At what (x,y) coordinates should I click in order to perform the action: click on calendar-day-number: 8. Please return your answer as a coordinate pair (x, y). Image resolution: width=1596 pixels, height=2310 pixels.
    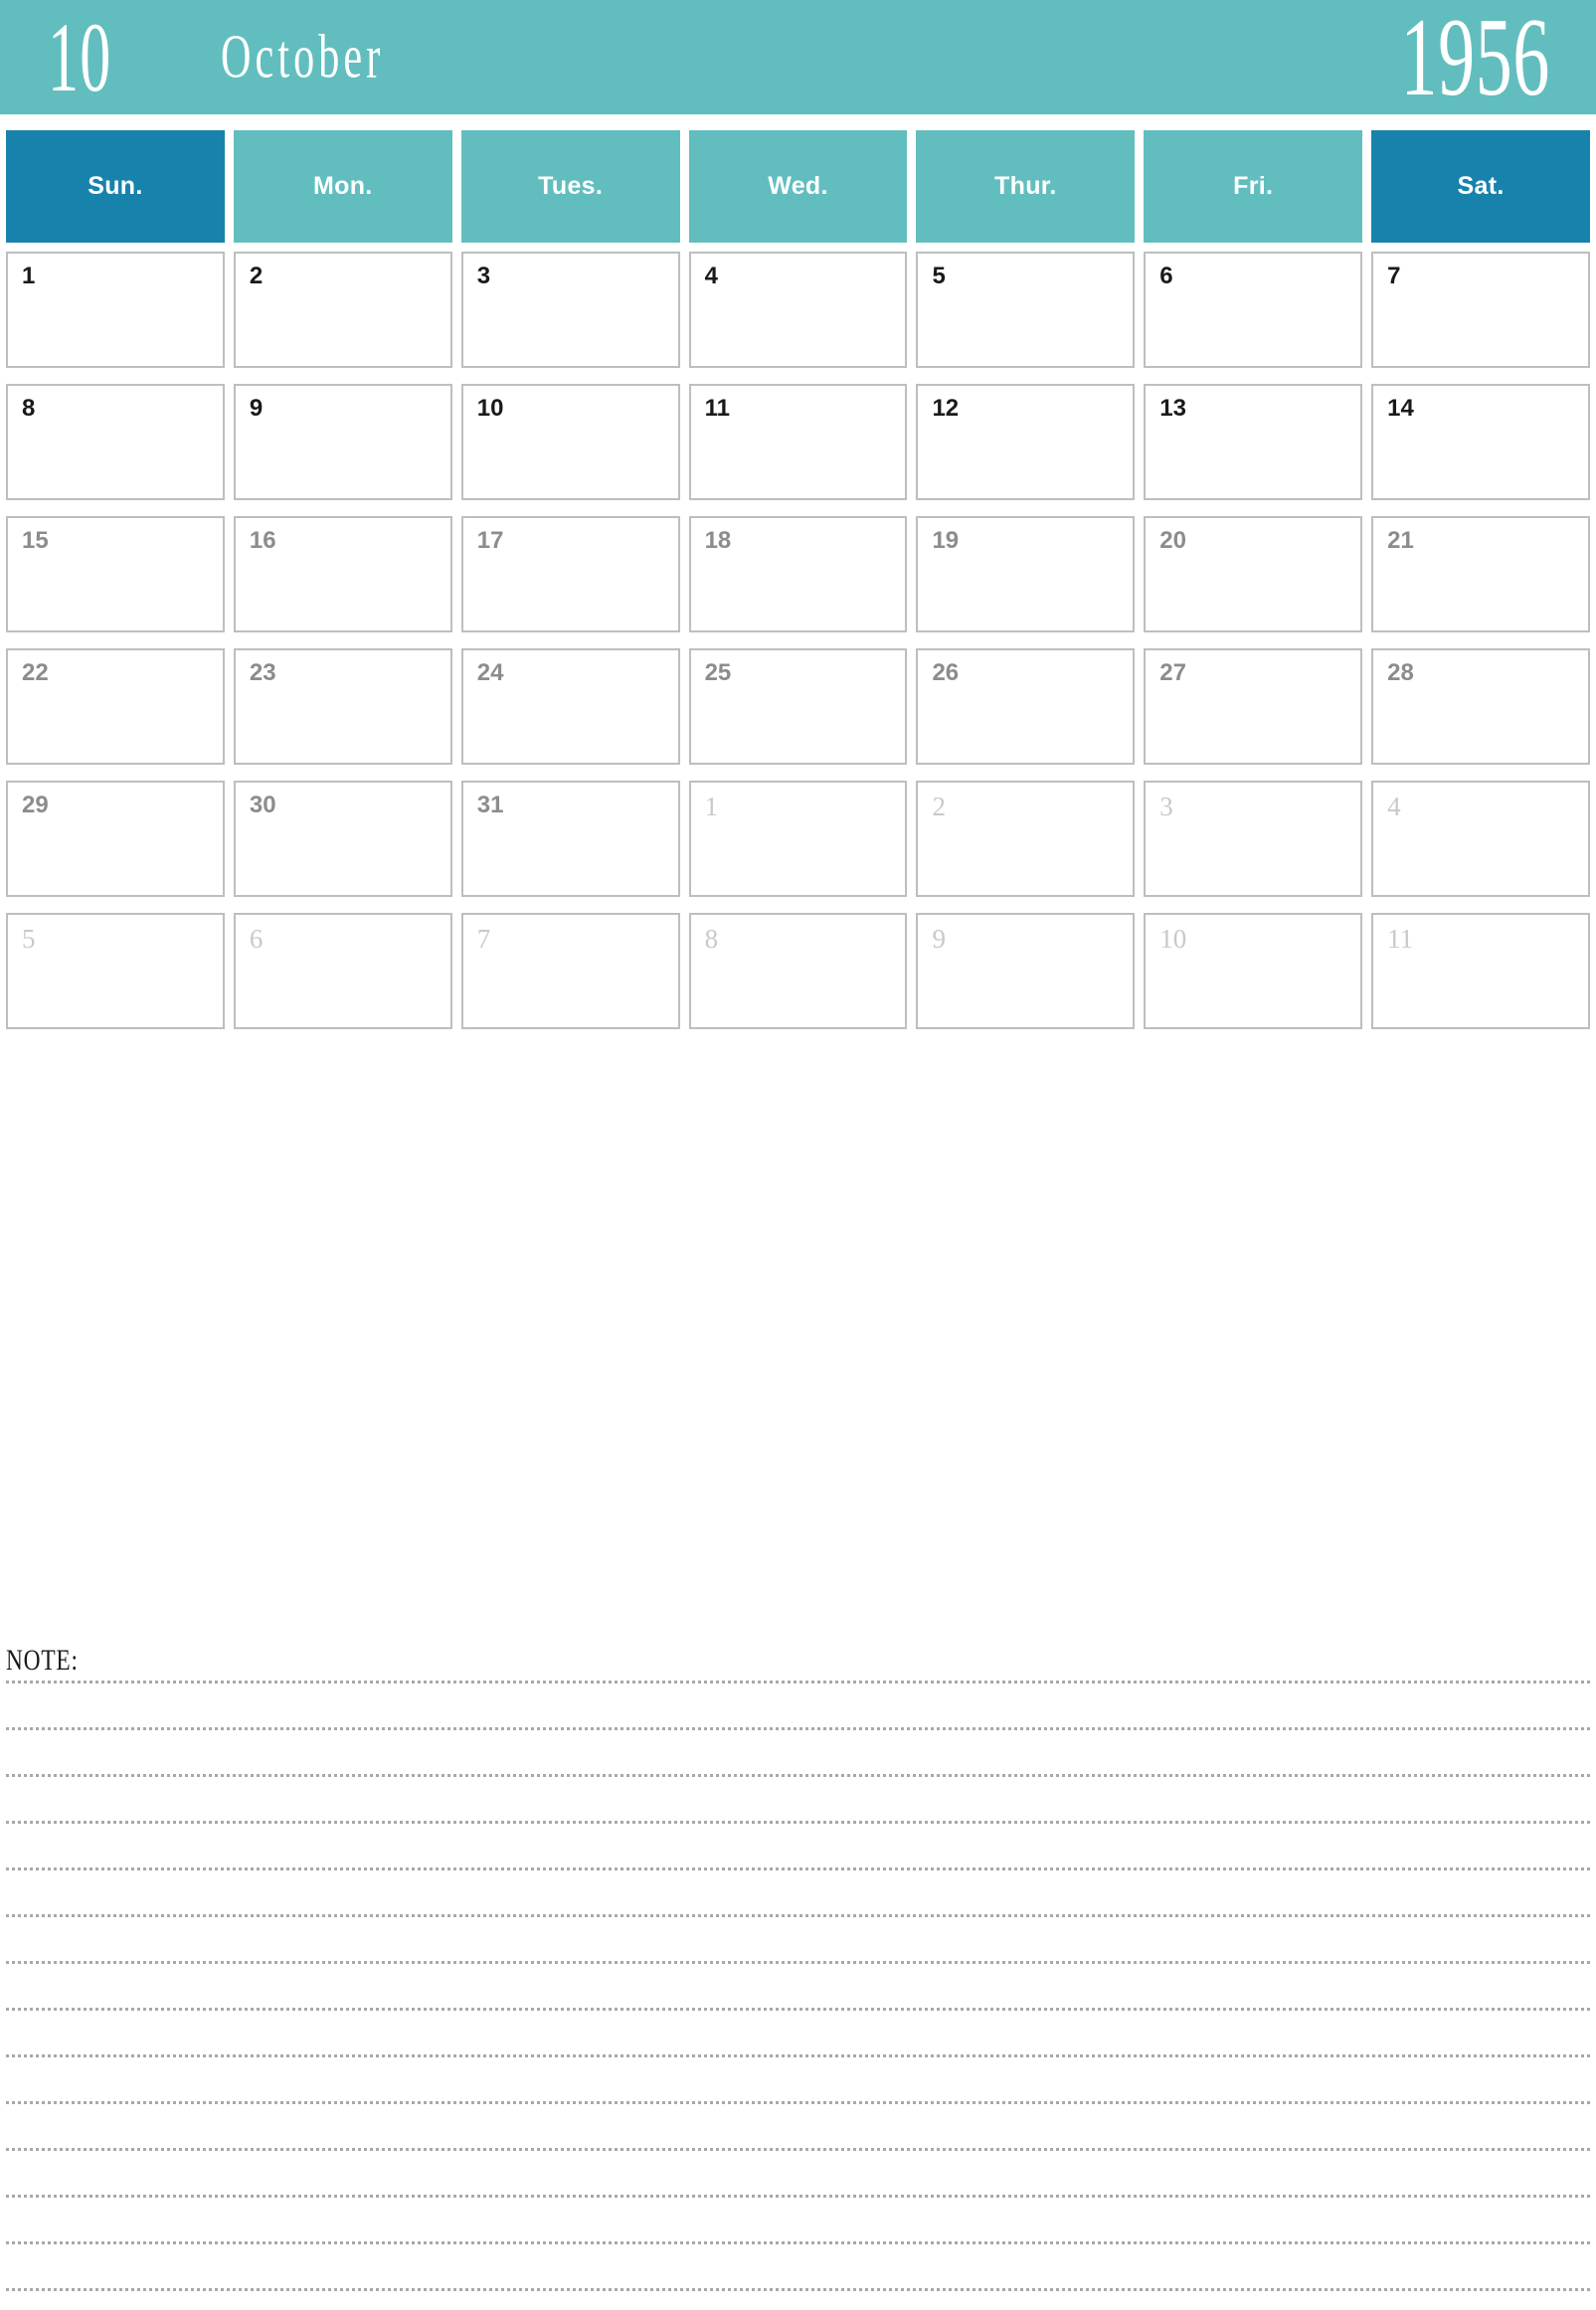
    Looking at the image, I should click on (712, 939).